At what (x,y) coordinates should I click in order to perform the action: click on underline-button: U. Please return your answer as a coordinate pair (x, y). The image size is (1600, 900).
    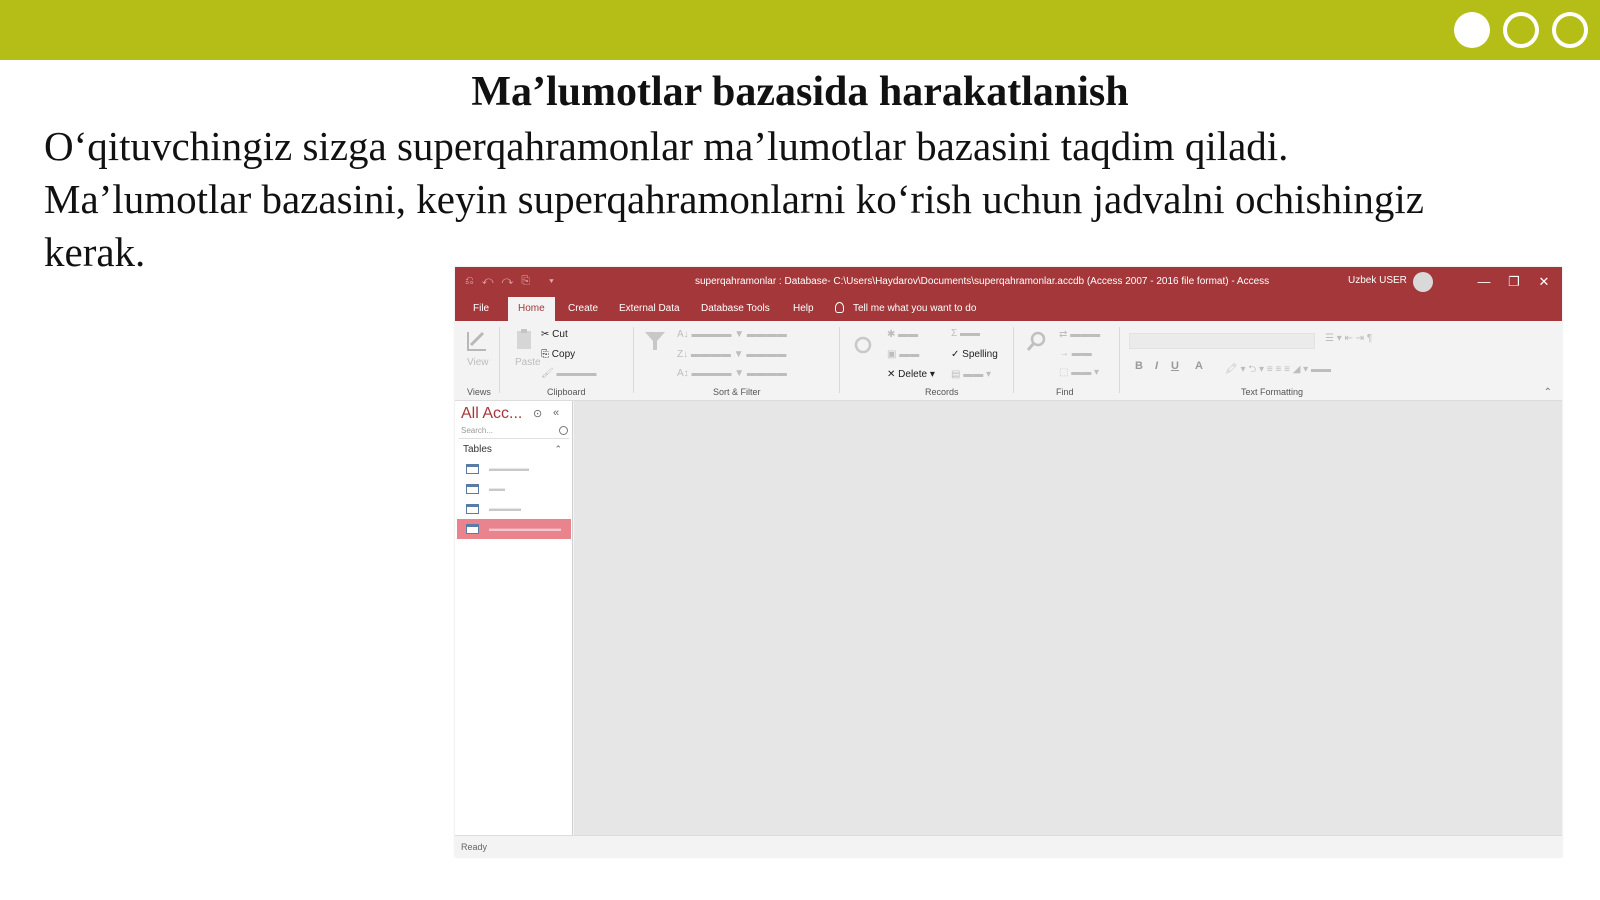
    Looking at the image, I should click on (1175, 366).